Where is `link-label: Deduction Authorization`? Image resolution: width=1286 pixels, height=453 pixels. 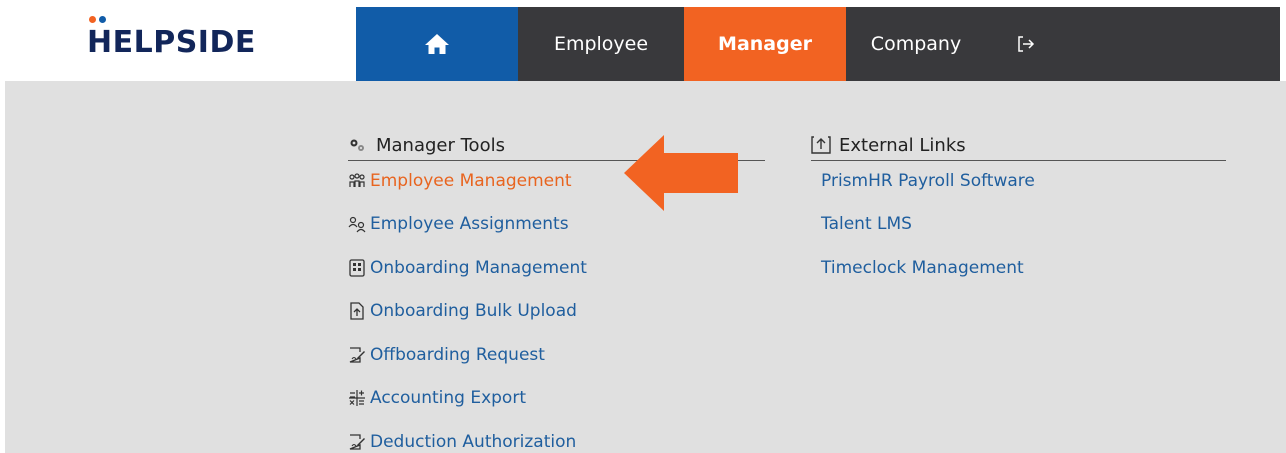 link-label: Deduction Authorization is located at coordinates (473, 442).